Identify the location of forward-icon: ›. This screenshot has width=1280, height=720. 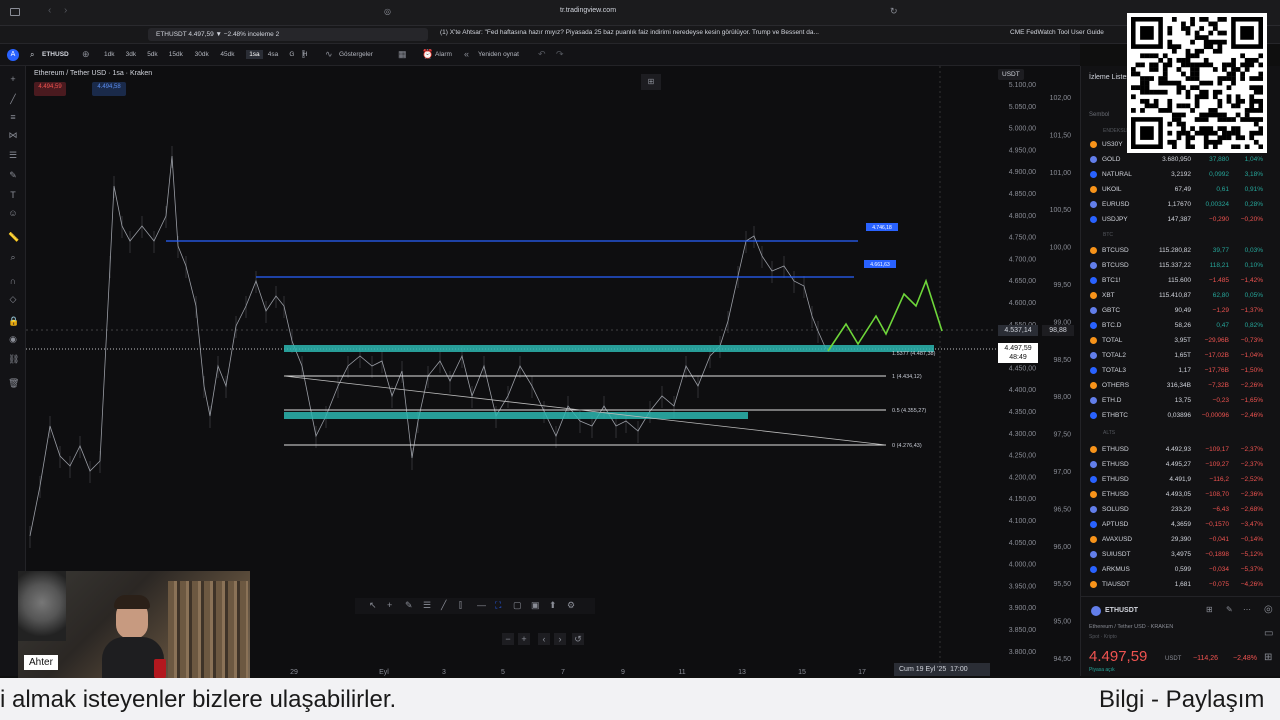
(65, 10).